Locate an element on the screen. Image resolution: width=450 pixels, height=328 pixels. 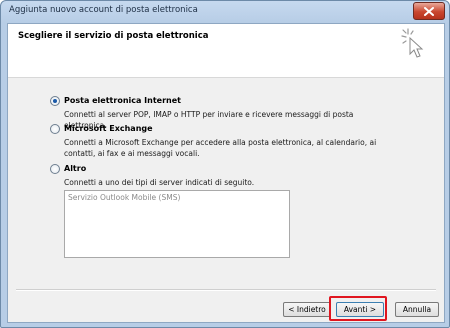
cancel-button: Annulla is located at coordinates (417, 309).